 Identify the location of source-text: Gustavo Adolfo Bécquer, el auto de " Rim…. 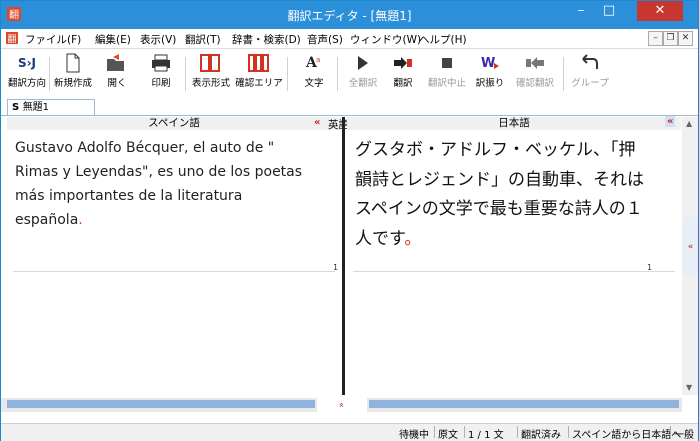
(164, 184).